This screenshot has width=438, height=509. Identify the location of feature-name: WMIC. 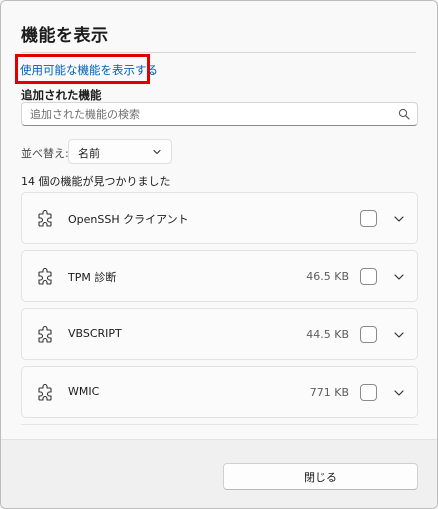
(84, 391).